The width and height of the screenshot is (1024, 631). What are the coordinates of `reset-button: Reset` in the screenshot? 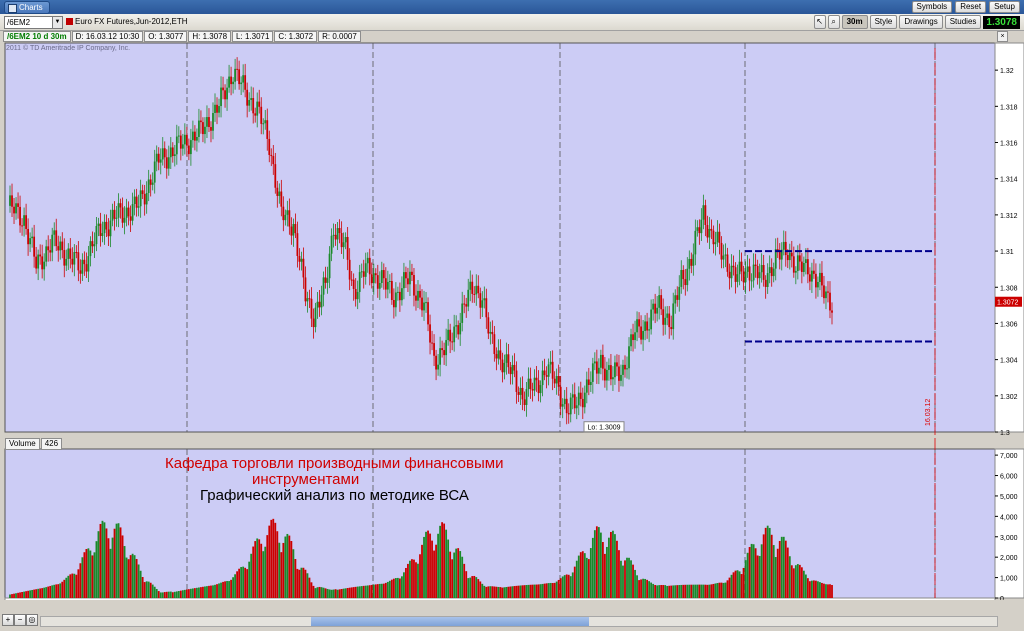 It's located at (971, 7).